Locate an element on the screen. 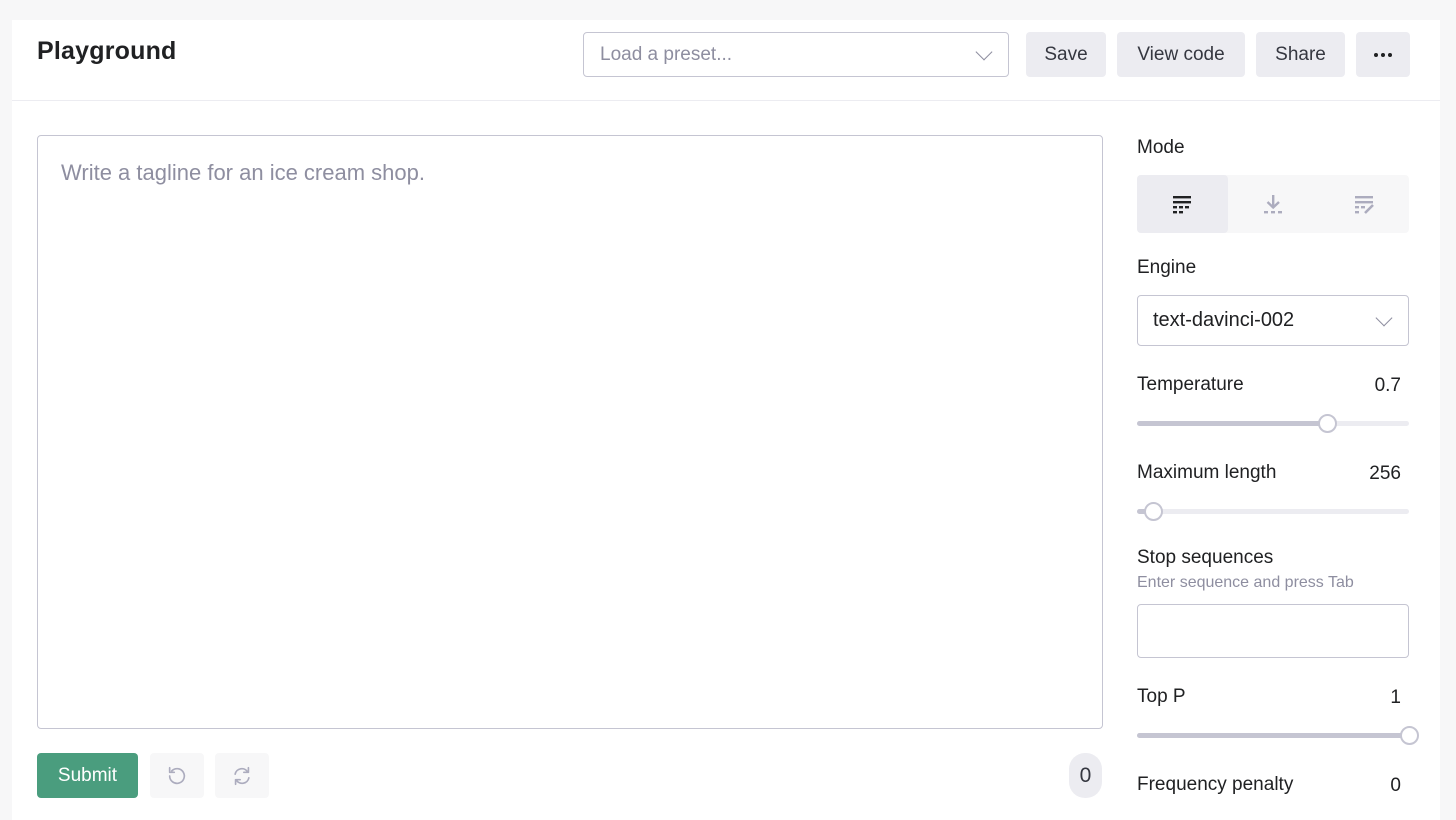 This screenshot has width=1456, height=820. frequency-penalty-value: 0 is located at coordinates (1395, 785).